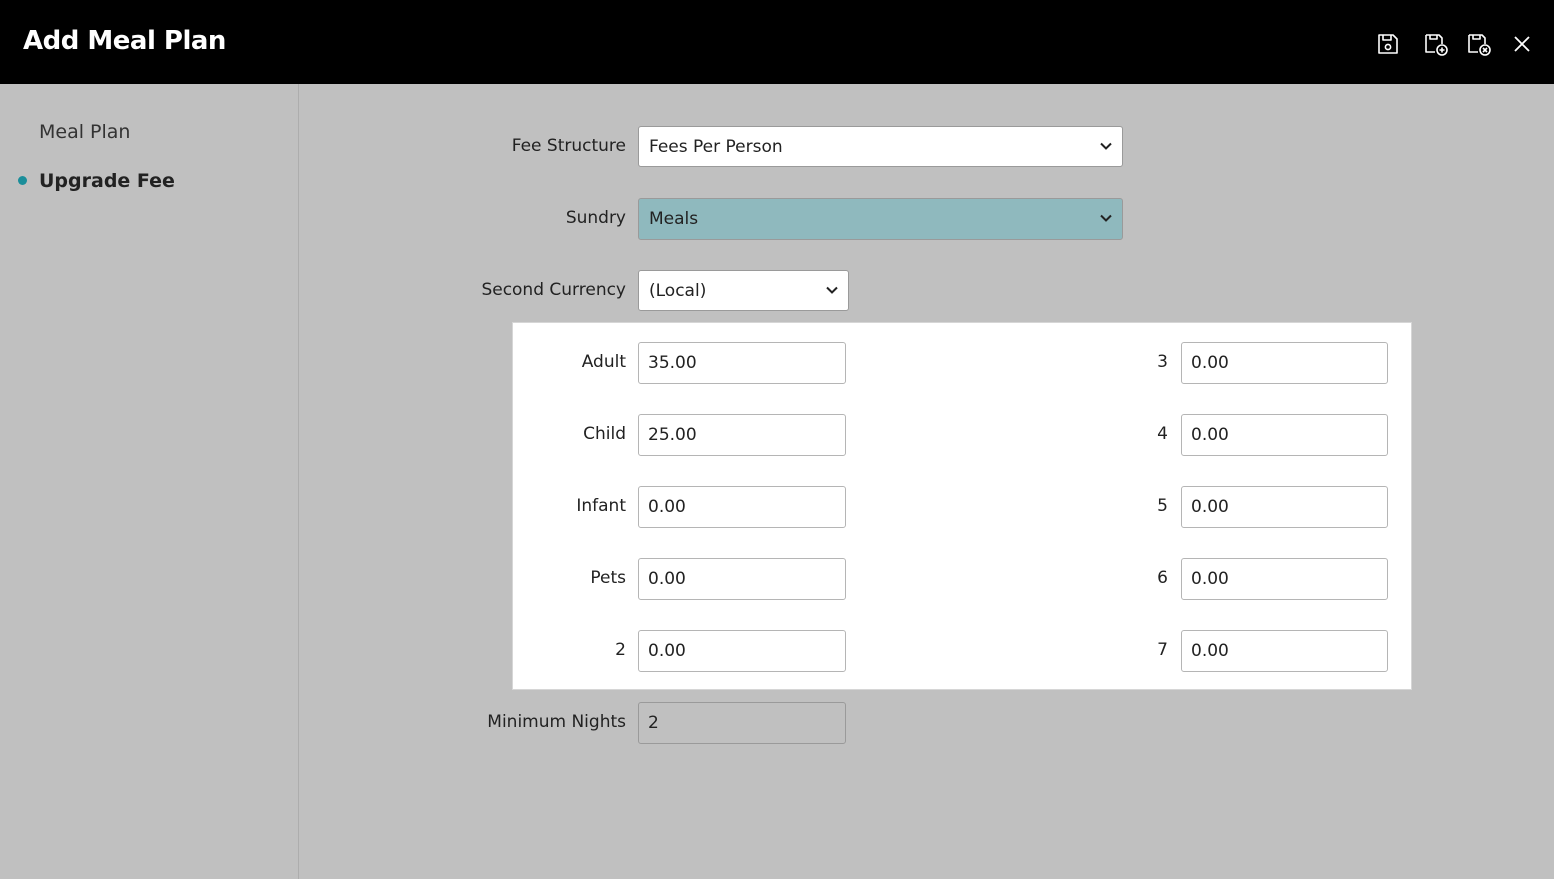 The image size is (1554, 879). Describe the element at coordinates (1284, 435) in the screenshot. I see `fee-input-4: 0.00` at that location.